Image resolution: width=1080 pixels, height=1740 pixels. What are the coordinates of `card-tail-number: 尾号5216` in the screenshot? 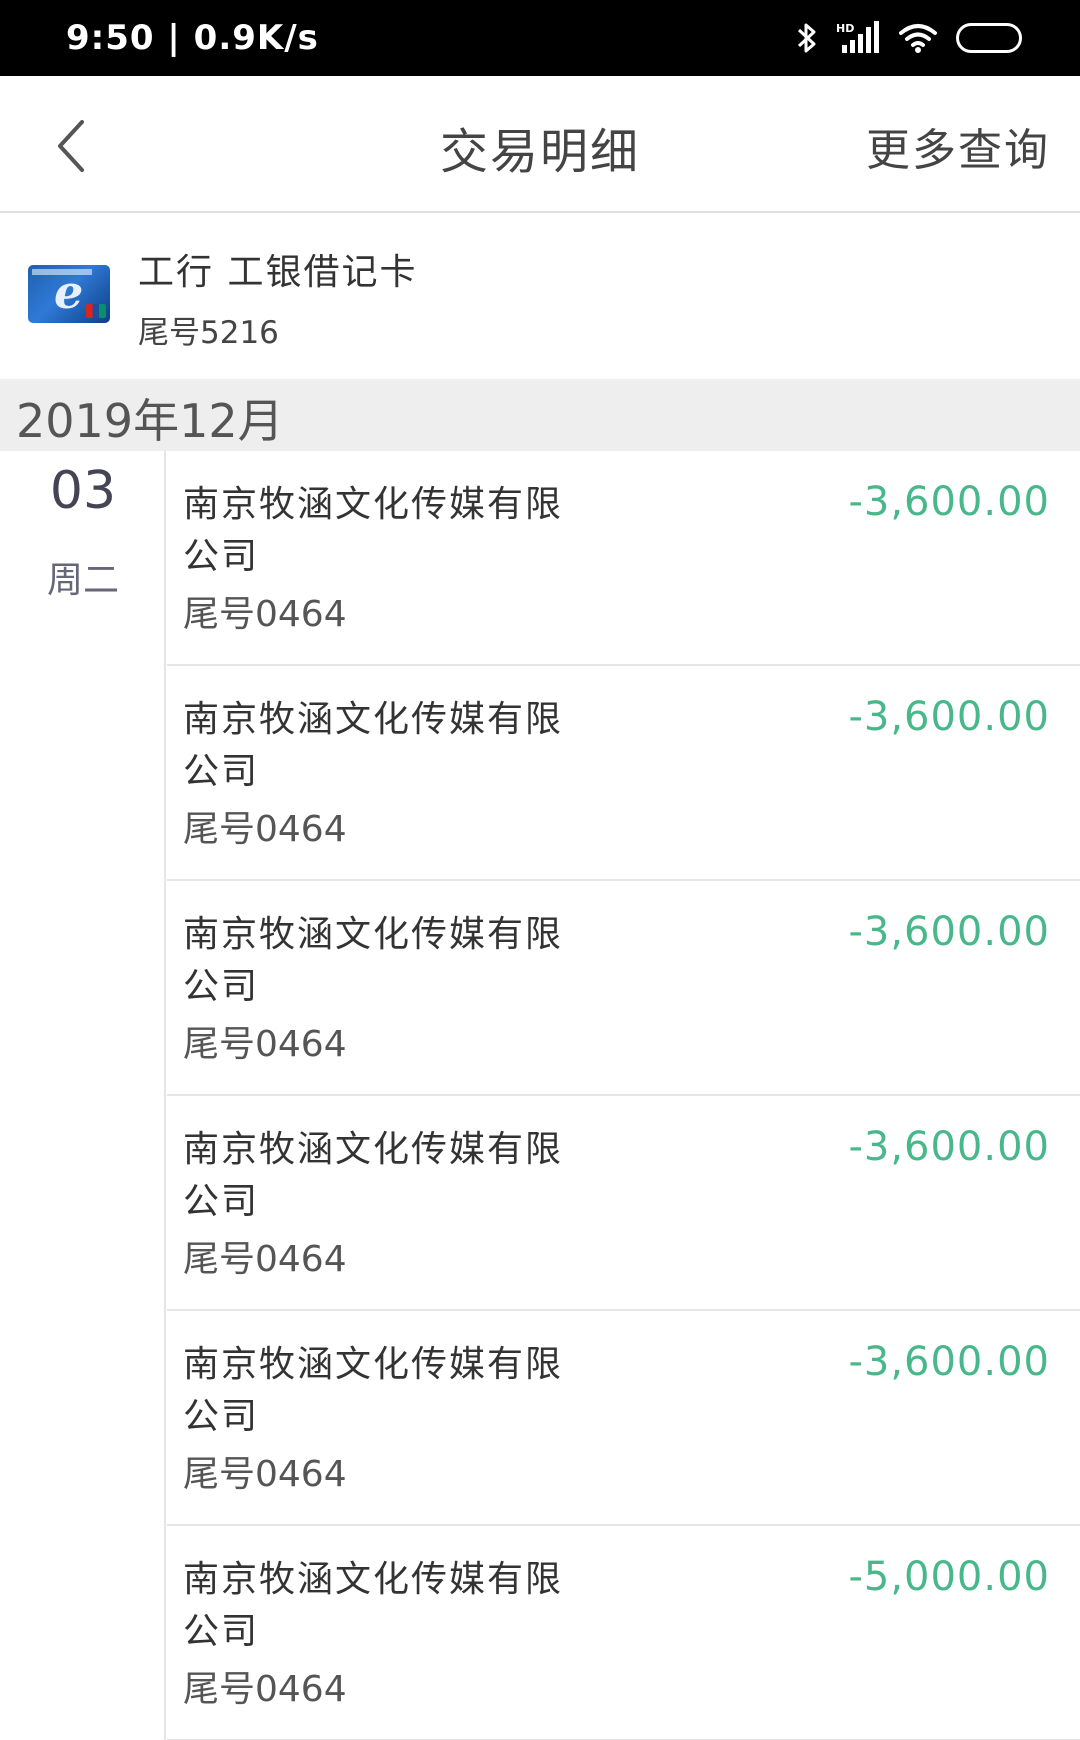 It's located at (208, 333).